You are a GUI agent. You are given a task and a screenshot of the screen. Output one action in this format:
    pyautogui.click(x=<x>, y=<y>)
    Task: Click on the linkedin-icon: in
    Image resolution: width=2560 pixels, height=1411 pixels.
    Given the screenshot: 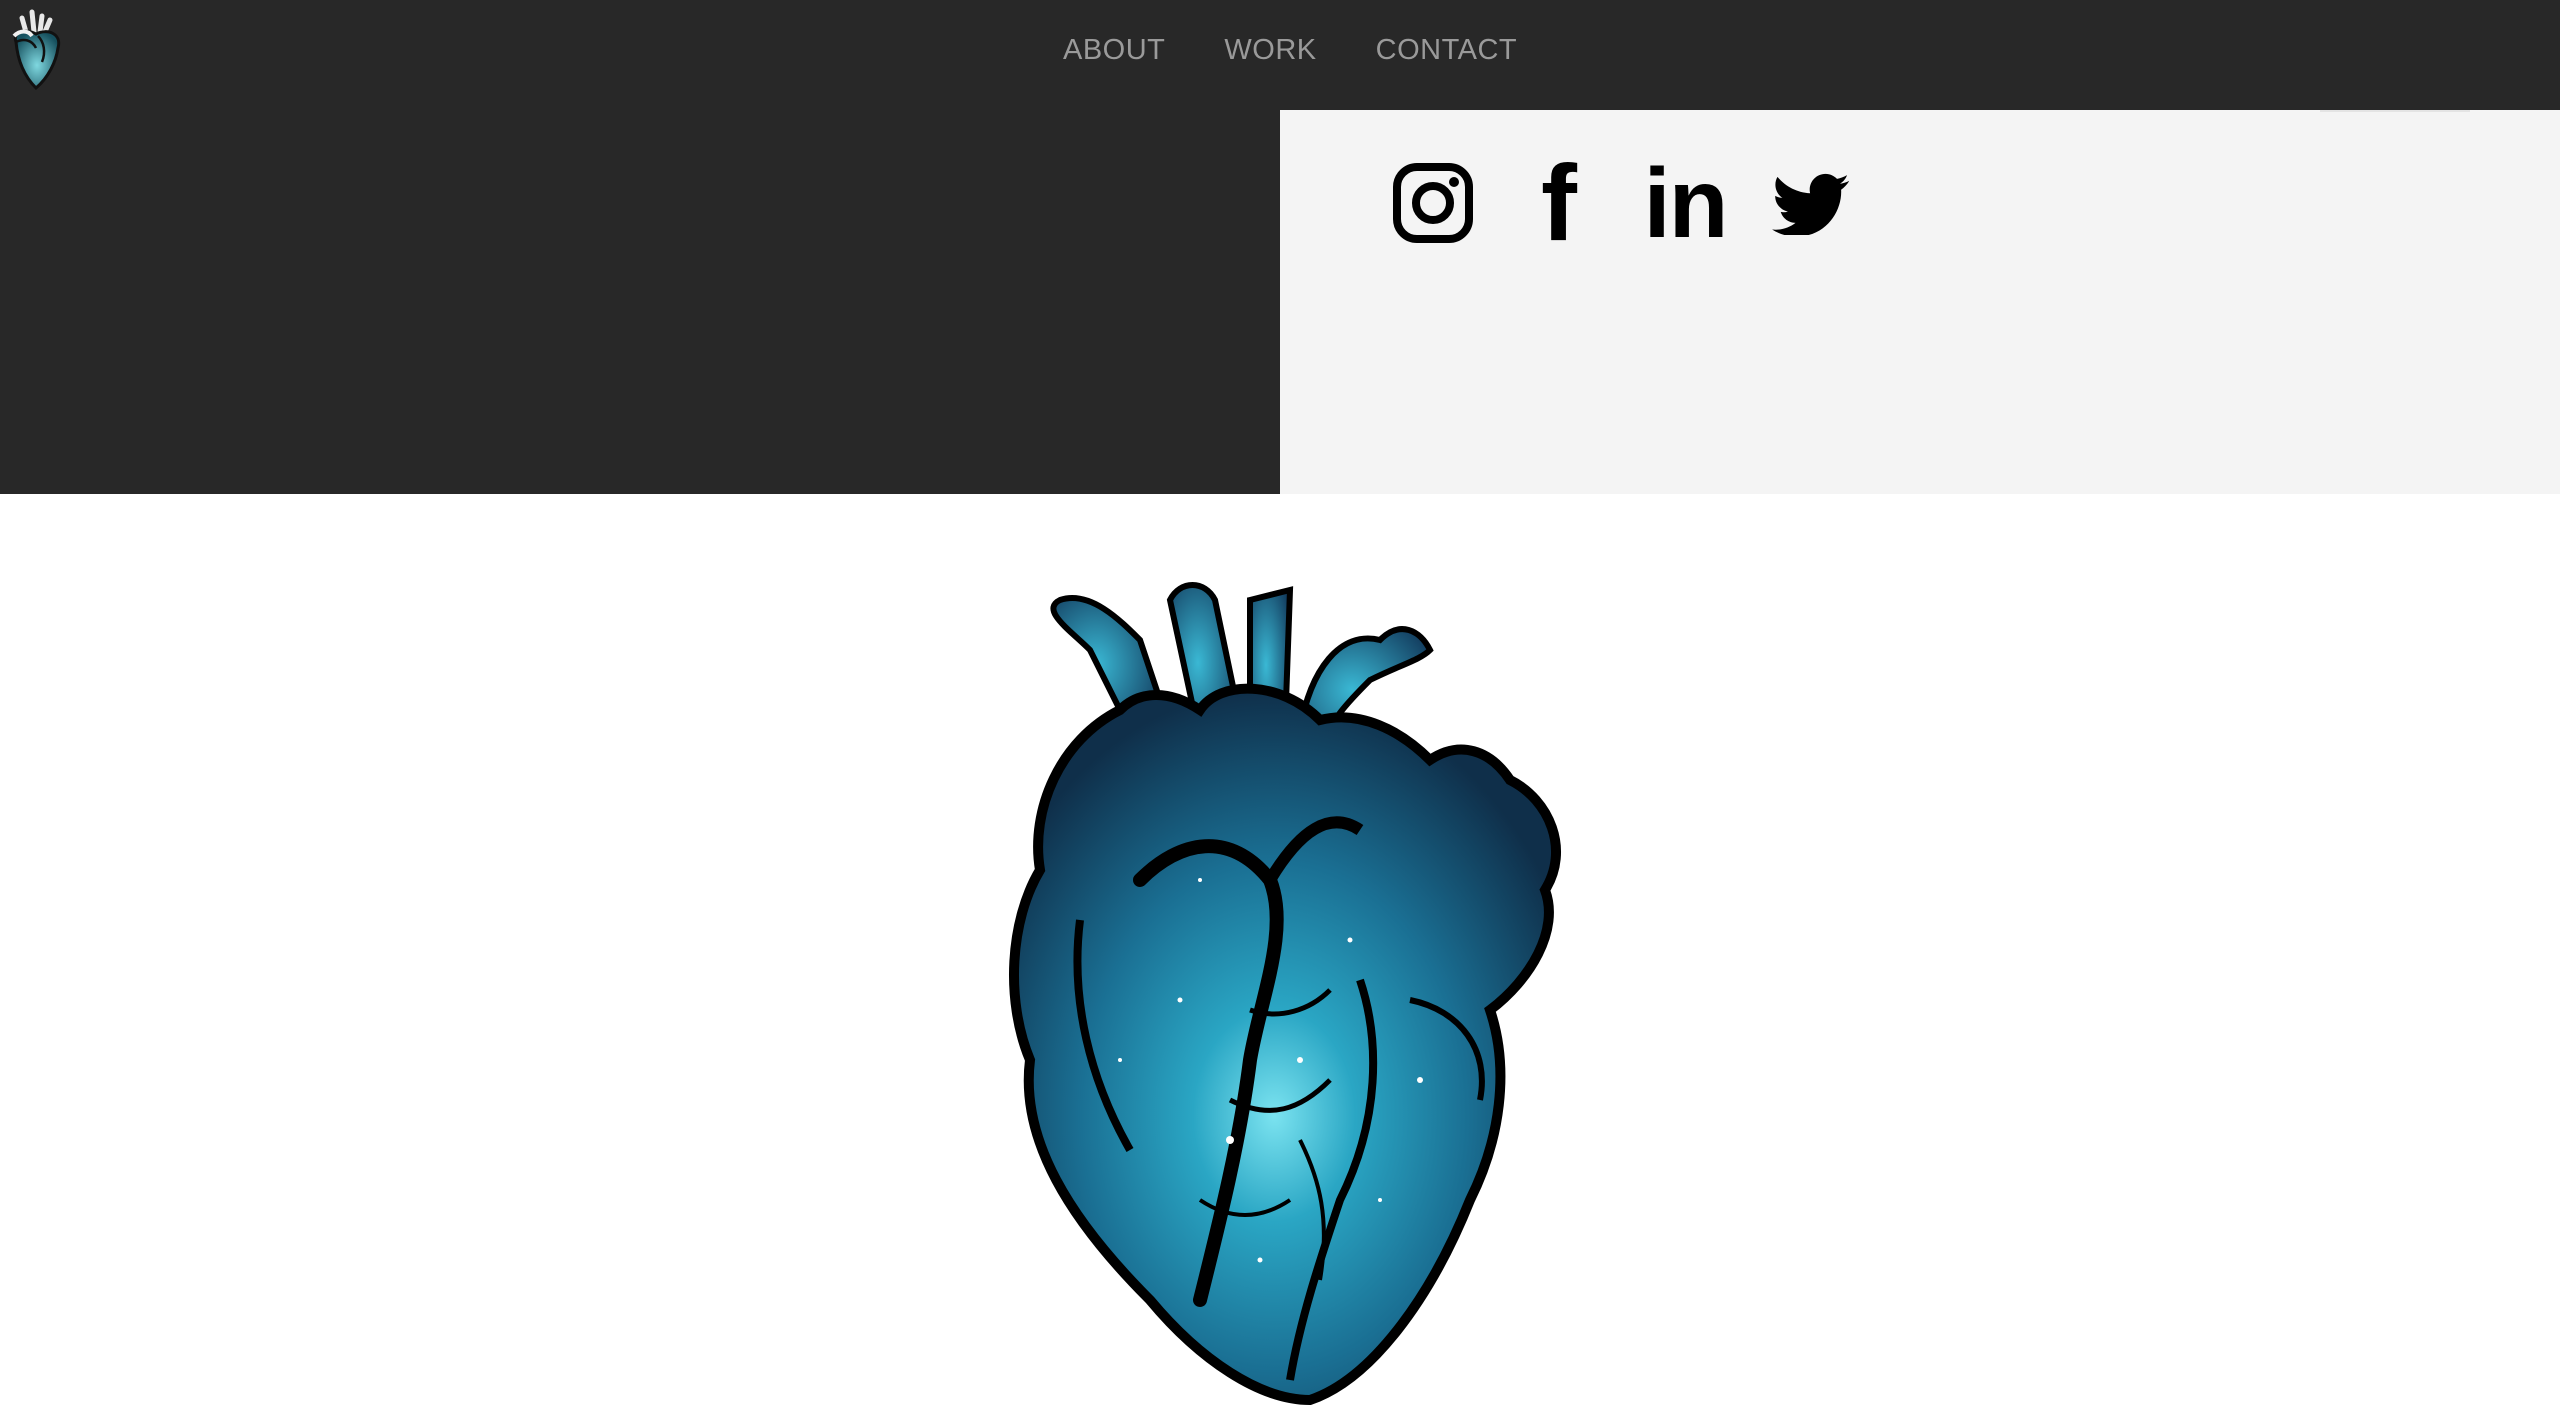 What is the action you would take?
    pyautogui.click(x=1685, y=203)
    